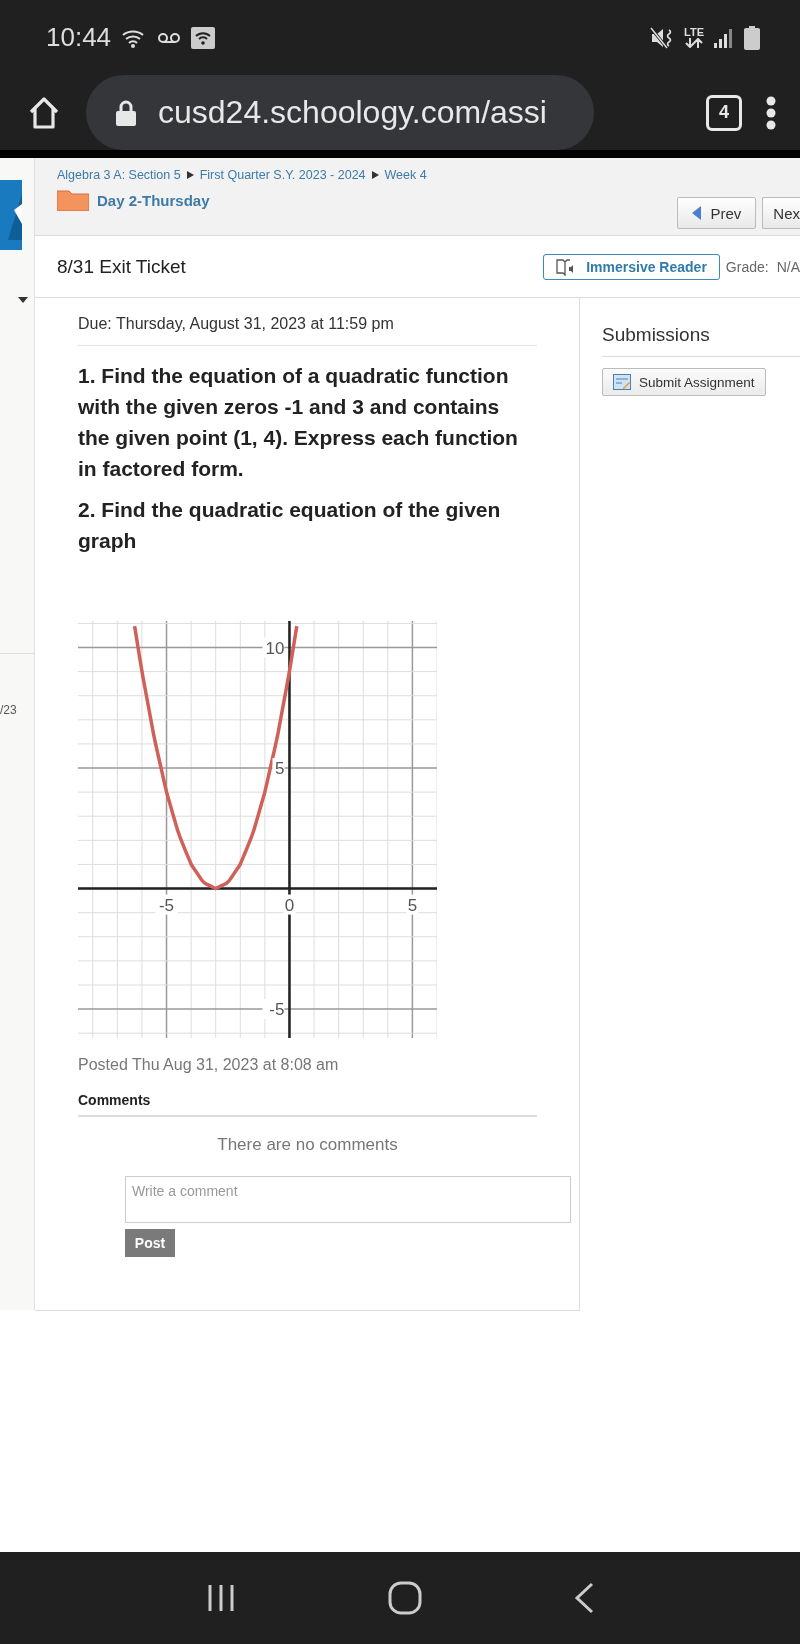  Describe the element at coordinates (23, 300) in the screenshot. I see `caret-icon` at that location.